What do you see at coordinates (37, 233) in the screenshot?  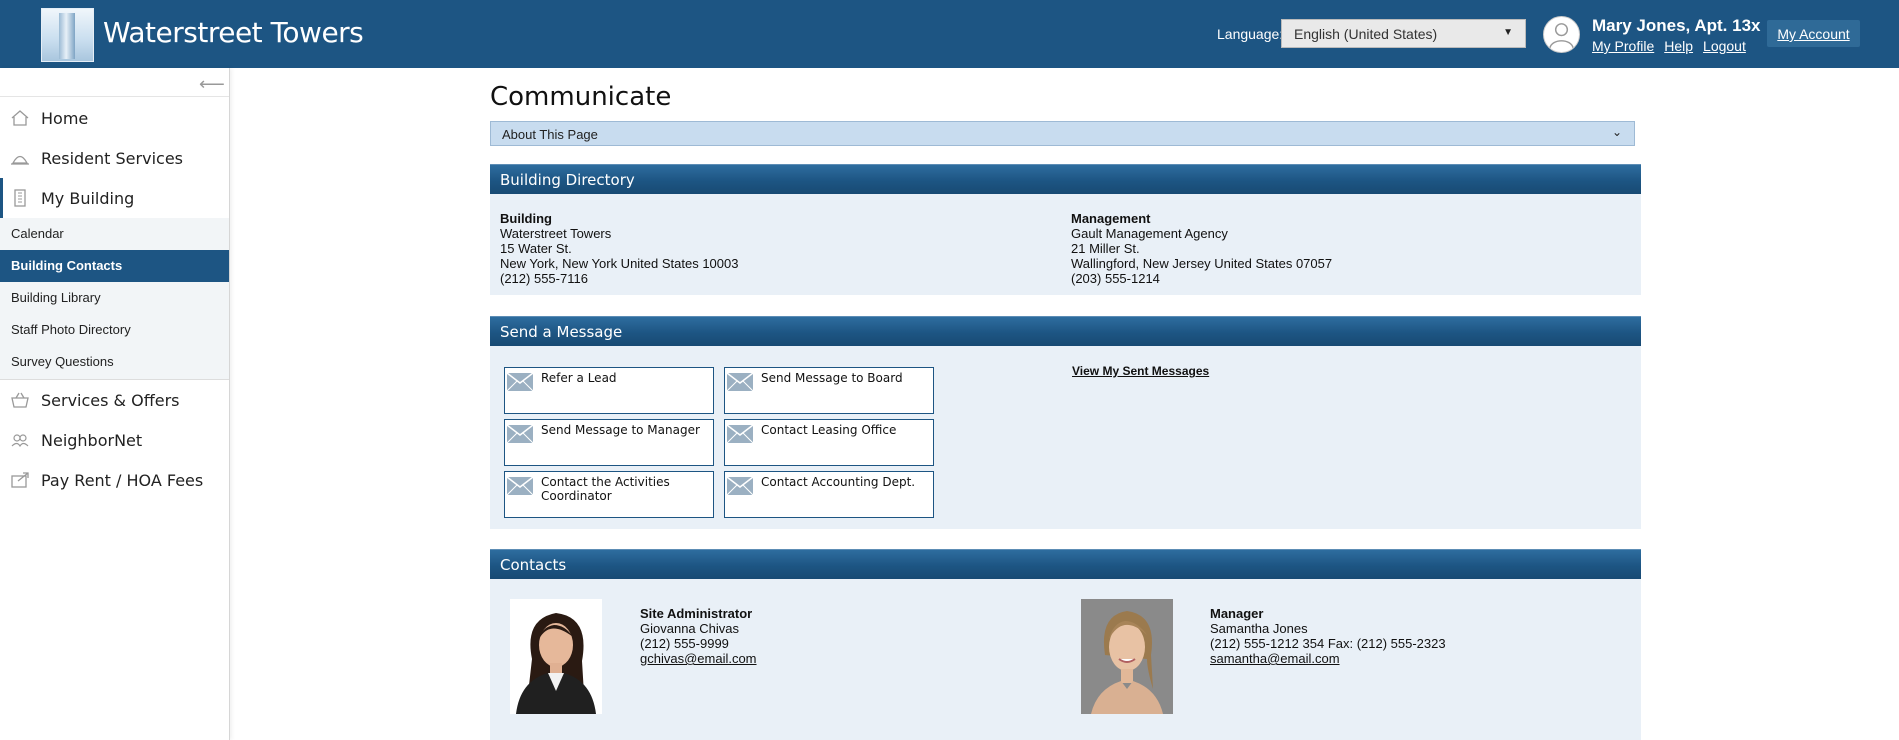 I see `subnav-item-label: Calendar` at bounding box center [37, 233].